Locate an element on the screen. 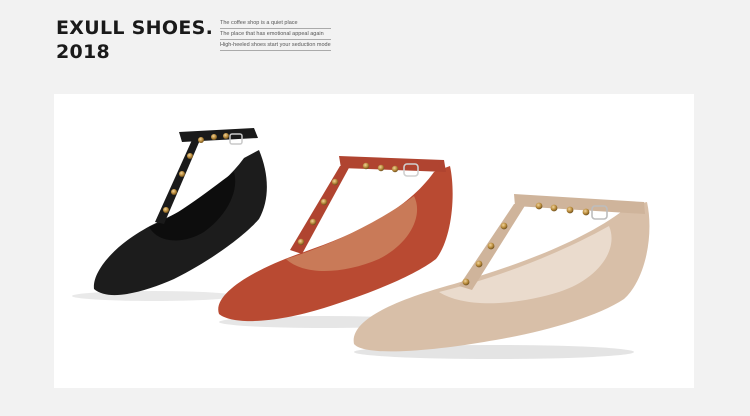  shoe-black-ankle-strap is located at coordinates (218, 135).